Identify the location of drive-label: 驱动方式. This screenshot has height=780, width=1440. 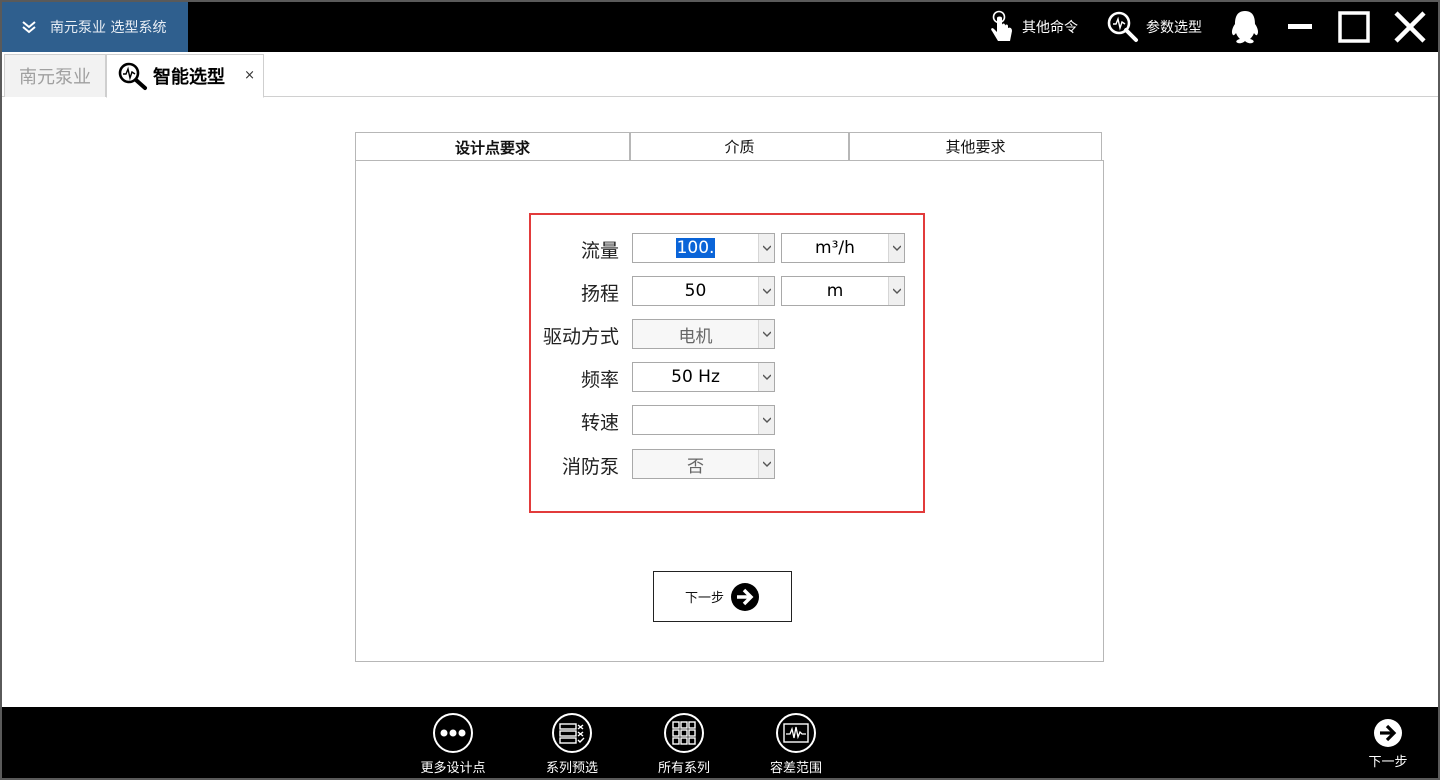
(580, 337).